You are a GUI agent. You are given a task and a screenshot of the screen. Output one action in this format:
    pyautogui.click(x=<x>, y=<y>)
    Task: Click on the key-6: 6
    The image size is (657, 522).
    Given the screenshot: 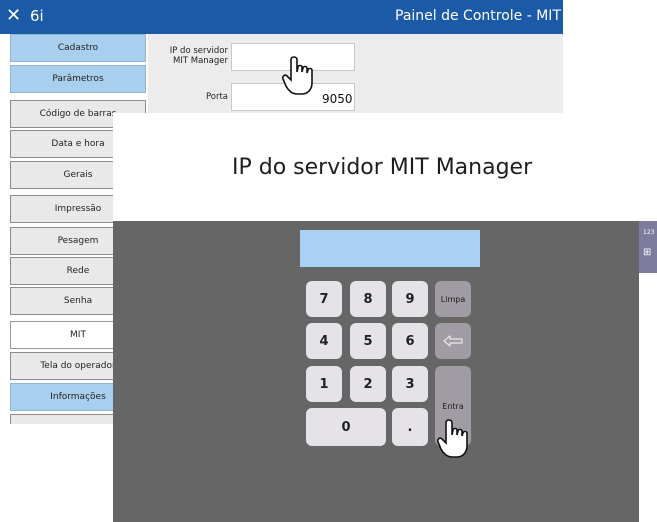 What is the action you would take?
    pyautogui.click(x=410, y=341)
    